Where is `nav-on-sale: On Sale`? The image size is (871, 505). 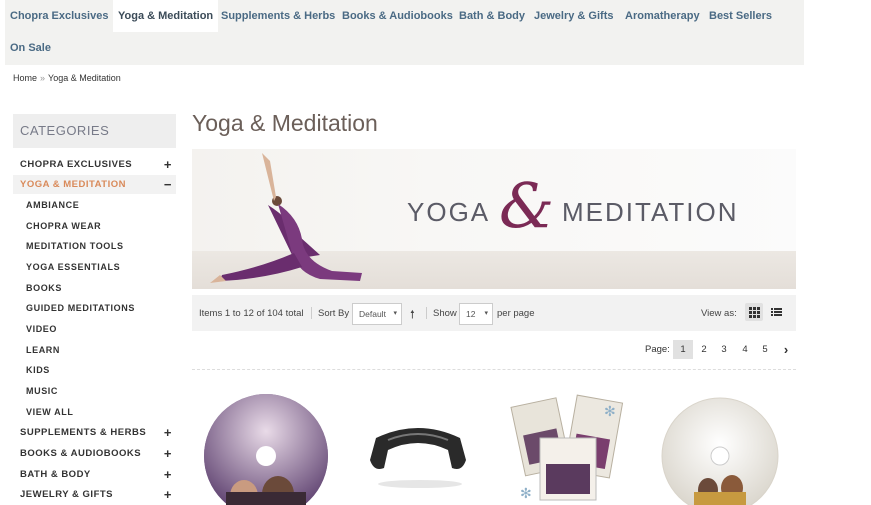 nav-on-sale: On Sale is located at coordinates (30, 48).